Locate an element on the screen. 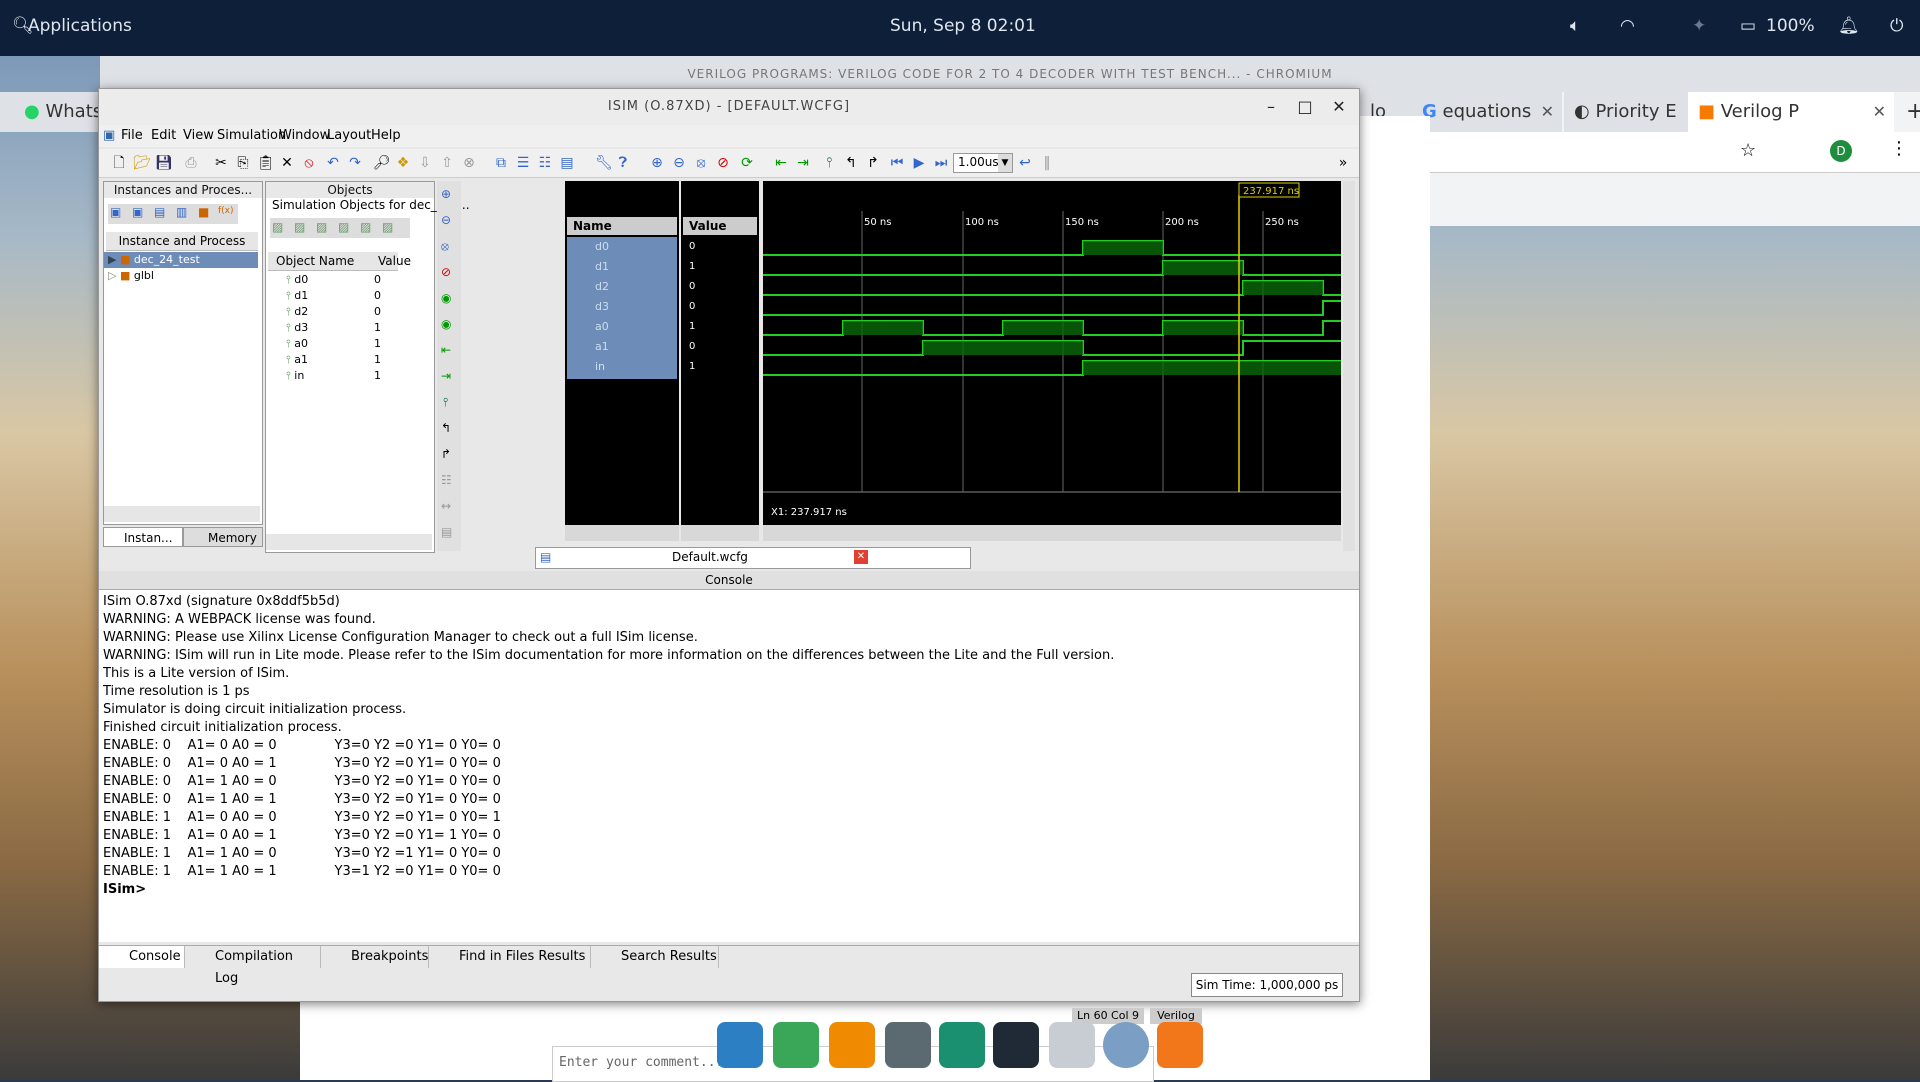 This screenshot has height=1082, width=1920. function-icon: f(x) is located at coordinates (226, 211).